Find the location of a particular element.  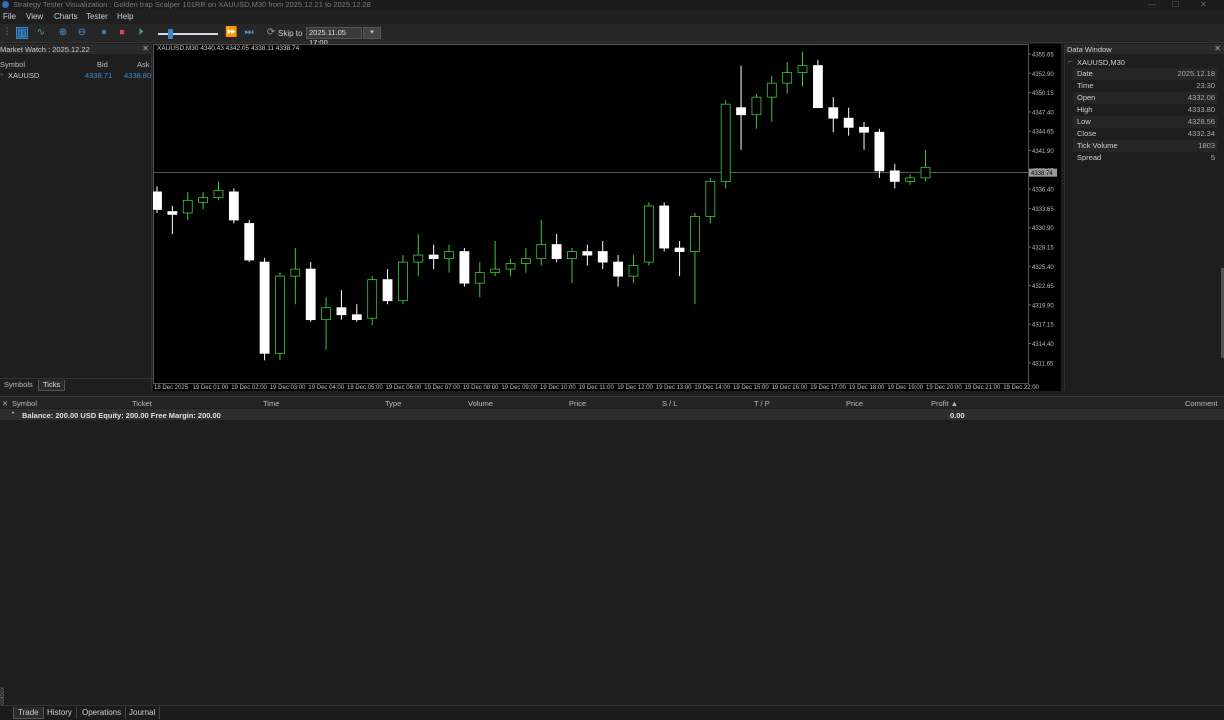

column-type: Type is located at coordinates (393, 403).